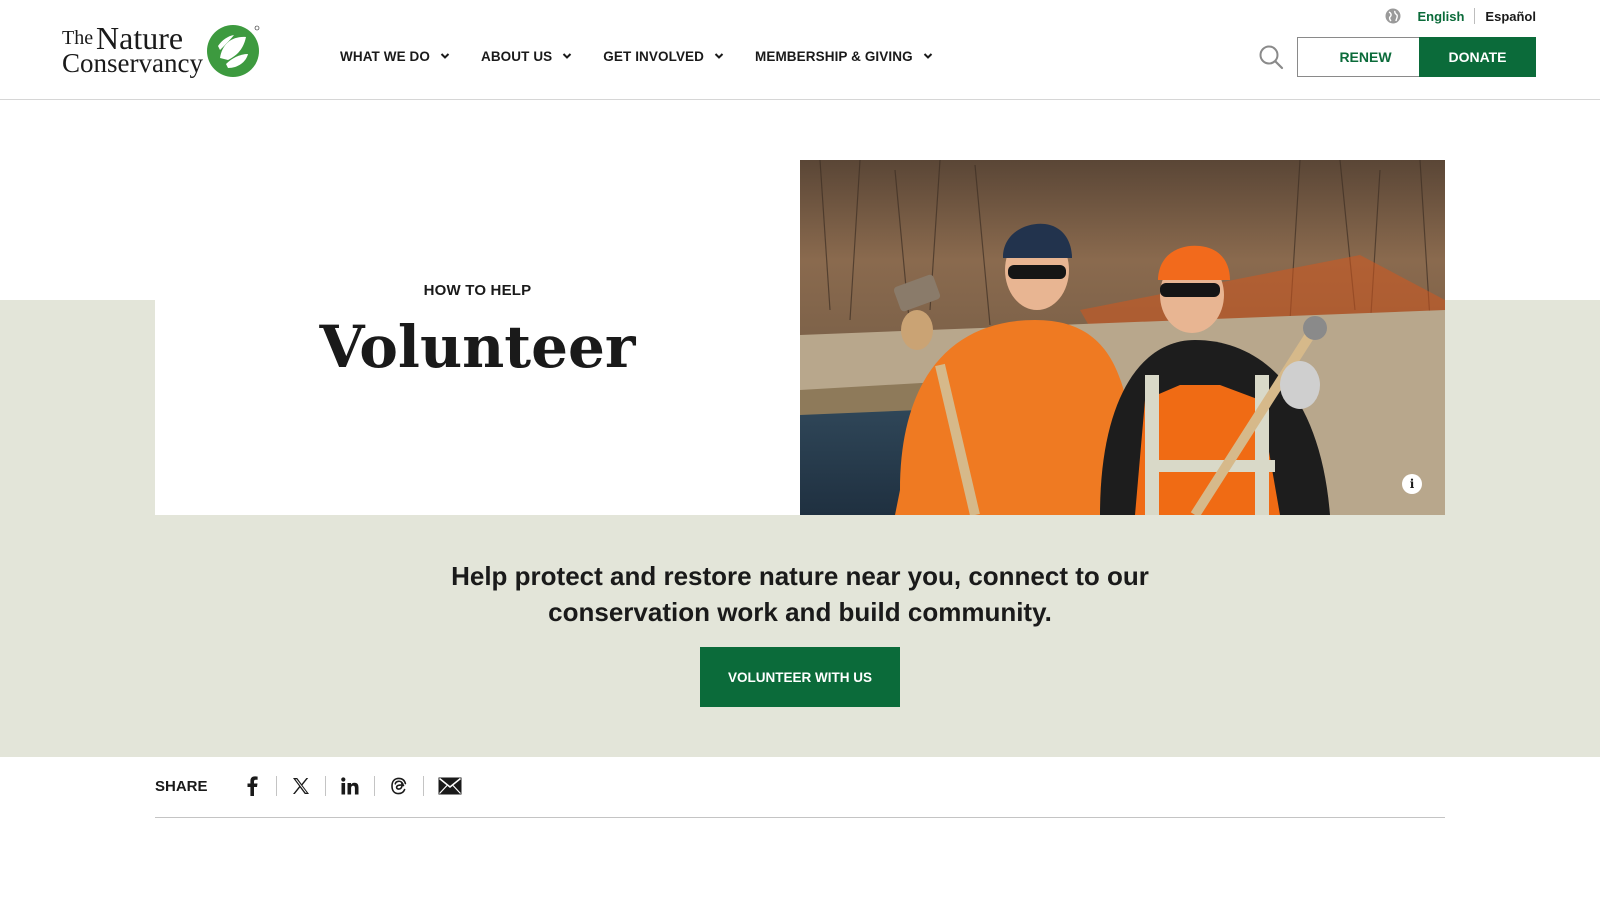 Image resolution: width=1600 pixels, height=900 pixels. Describe the element at coordinates (477, 290) in the screenshot. I see `hero-eyebrow: HOW TO HELP` at that location.